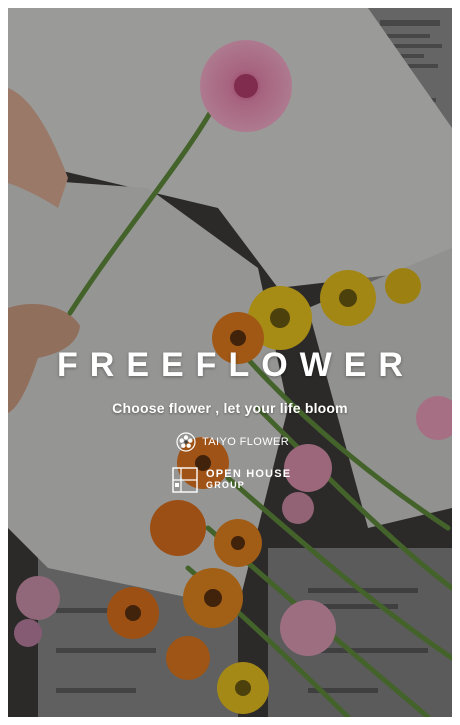  Describe the element at coordinates (185, 480) in the screenshot. I see `house-logo-icon` at that location.